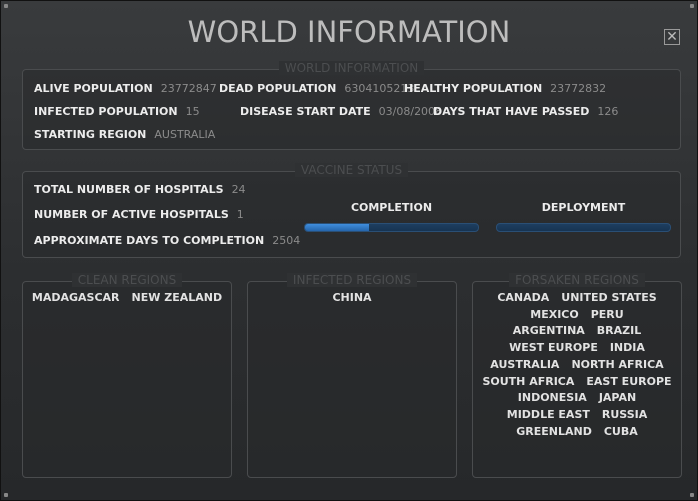 The image size is (698, 501). I want to click on region-name: INDIA, so click(627, 348).